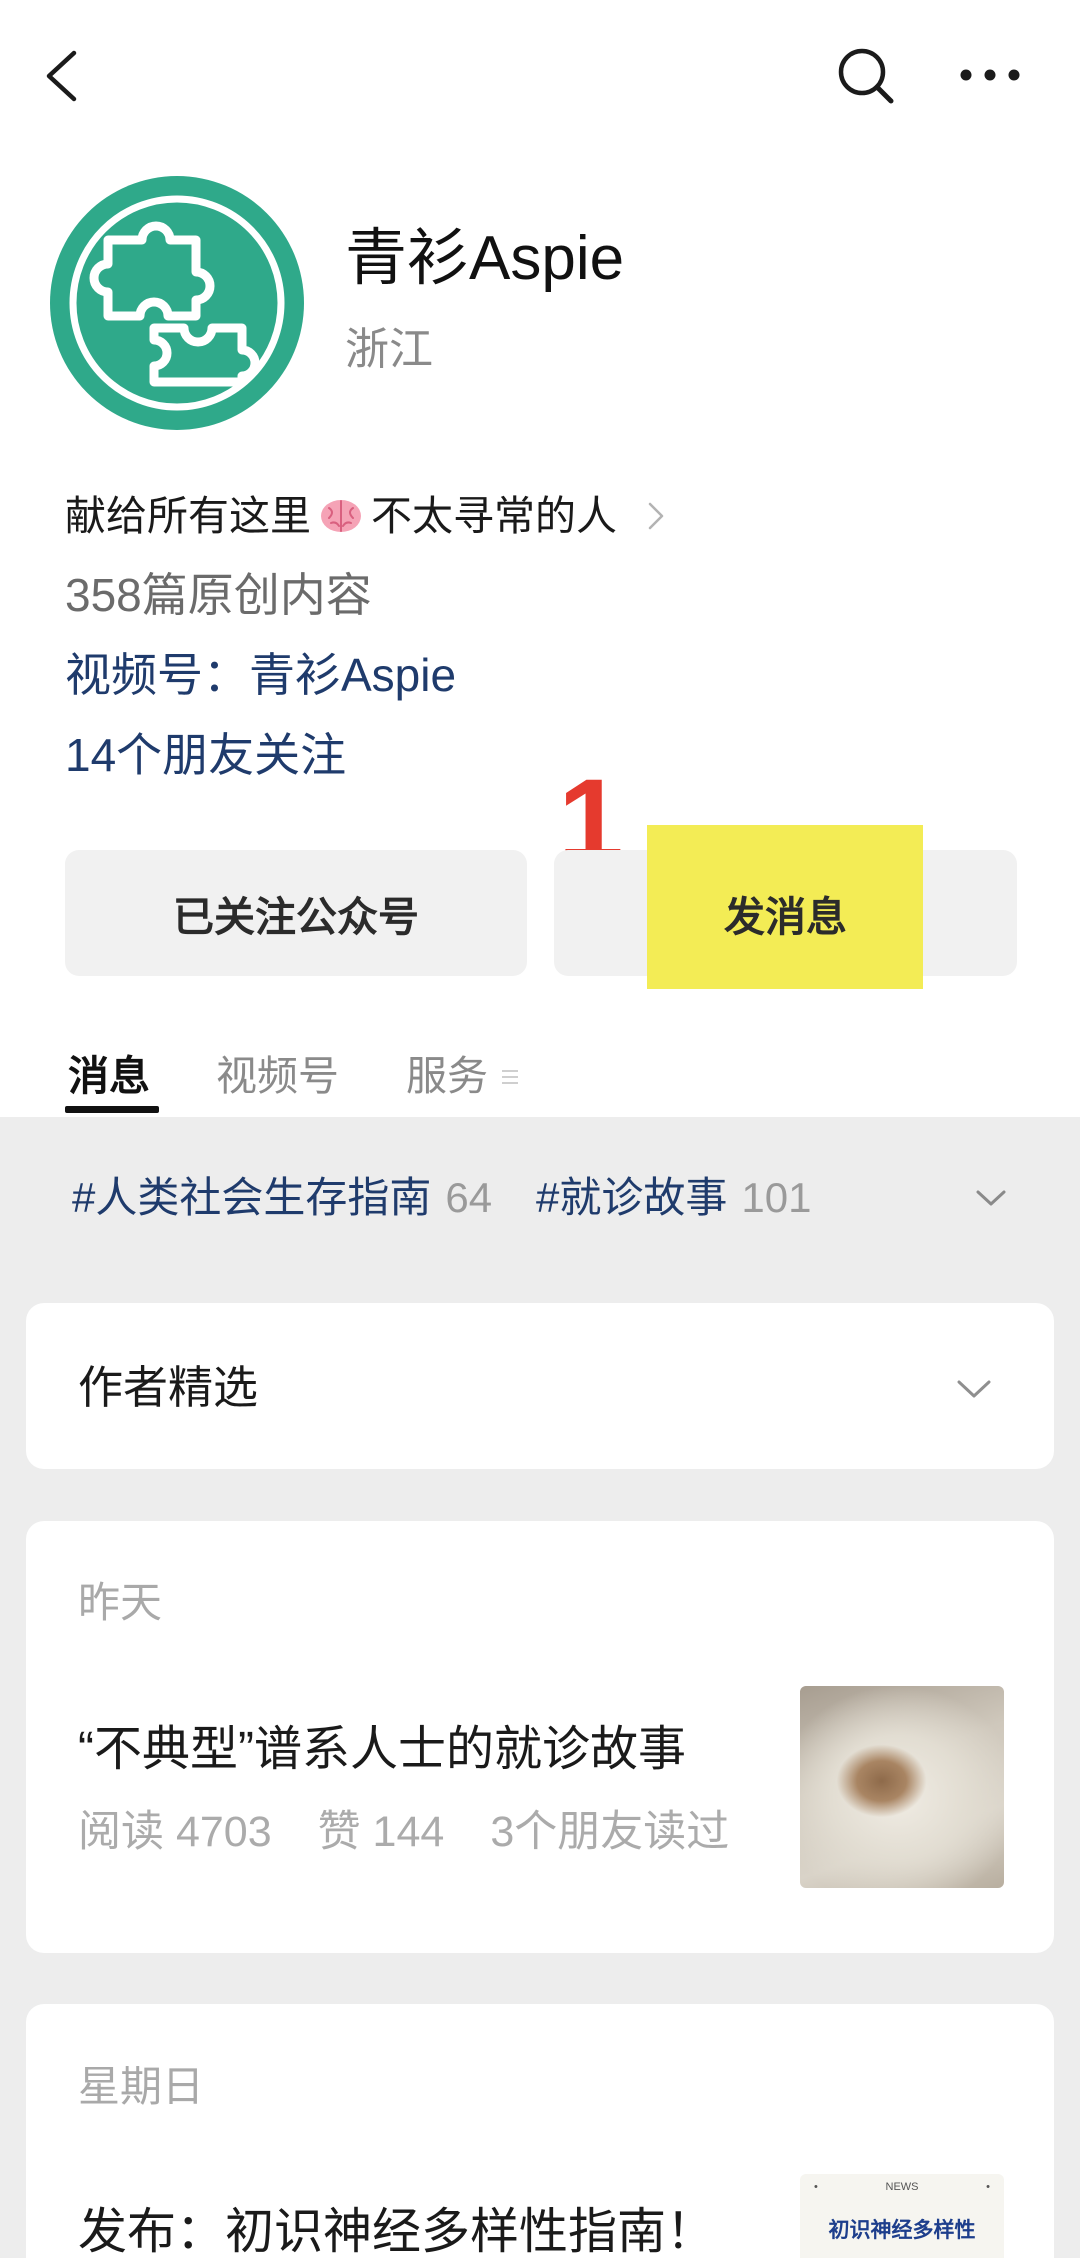 Image resolution: width=1080 pixels, height=2258 pixels. I want to click on thumbnail-badge: NEWS, so click(902, 2187).